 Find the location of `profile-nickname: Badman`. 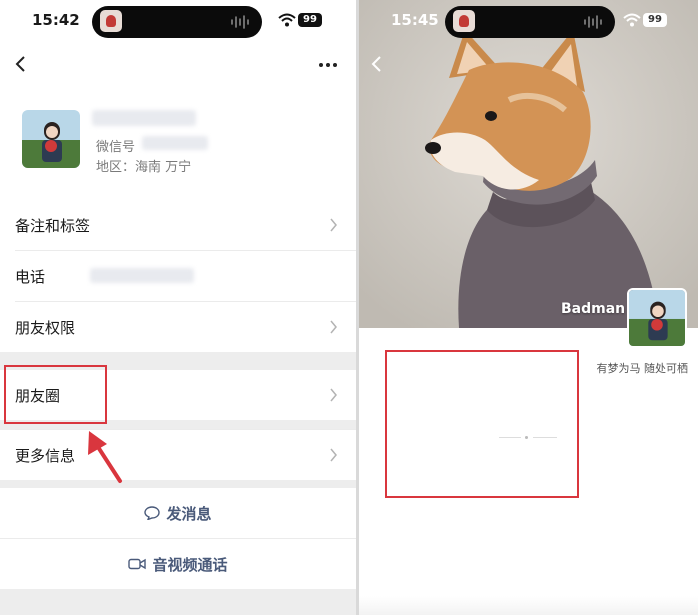

profile-nickname: Badman is located at coordinates (593, 309).